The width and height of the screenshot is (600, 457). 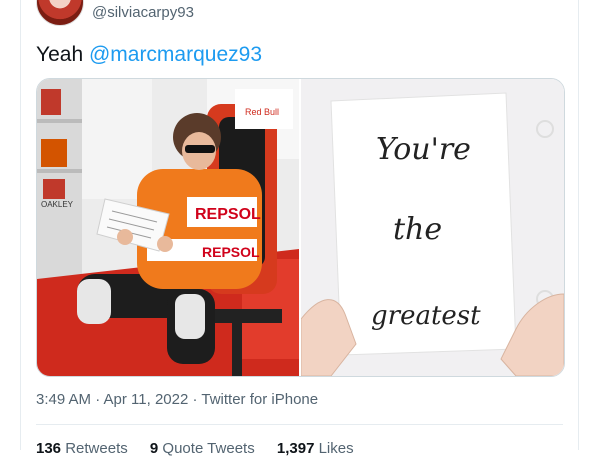 What do you see at coordinates (143, 12) in the screenshot?
I see `user-handle: @silviacarpy93` at bounding box center [143, 12].